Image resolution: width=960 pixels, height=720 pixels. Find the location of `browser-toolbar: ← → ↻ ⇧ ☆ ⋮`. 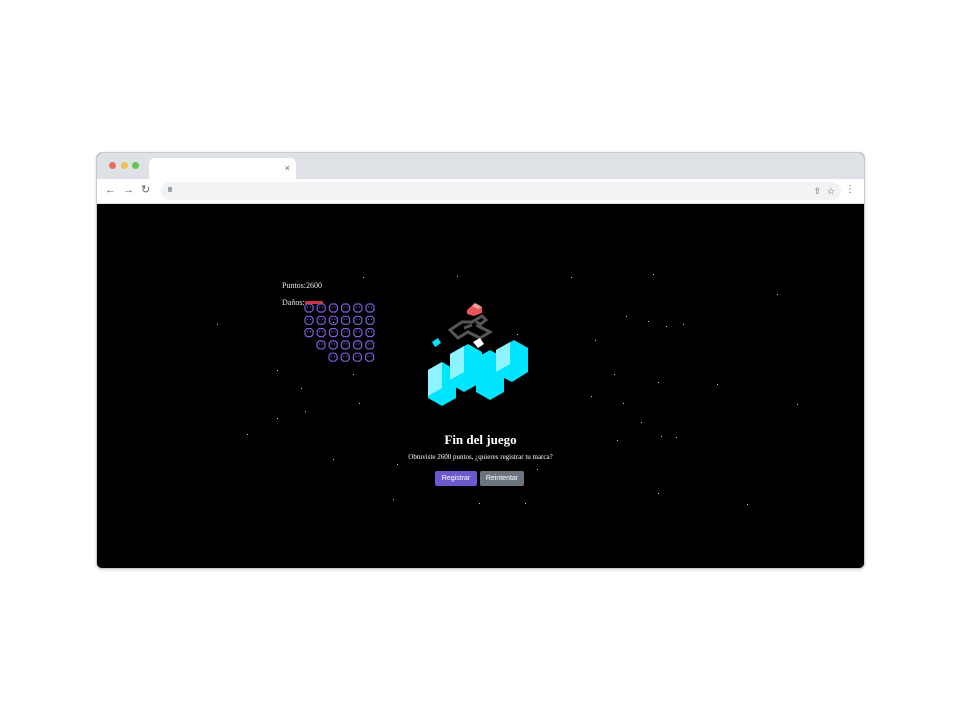

browser-toolbar: ← → ↻ ⇧ ☆ ⋮ is located at coordinates (480, 191).